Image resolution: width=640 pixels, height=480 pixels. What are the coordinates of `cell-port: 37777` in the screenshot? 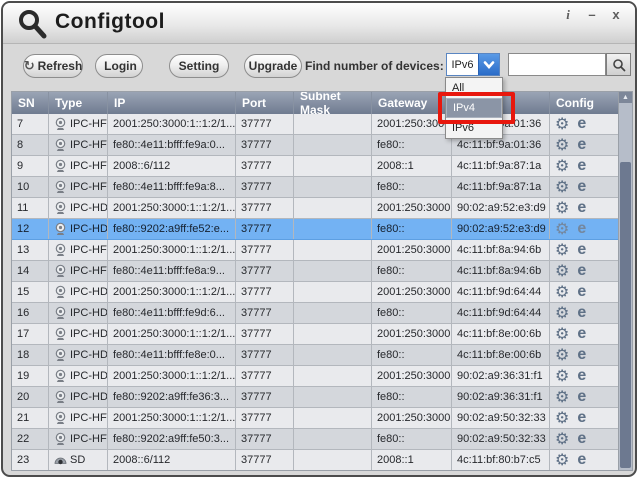 It's located at (265, 313).